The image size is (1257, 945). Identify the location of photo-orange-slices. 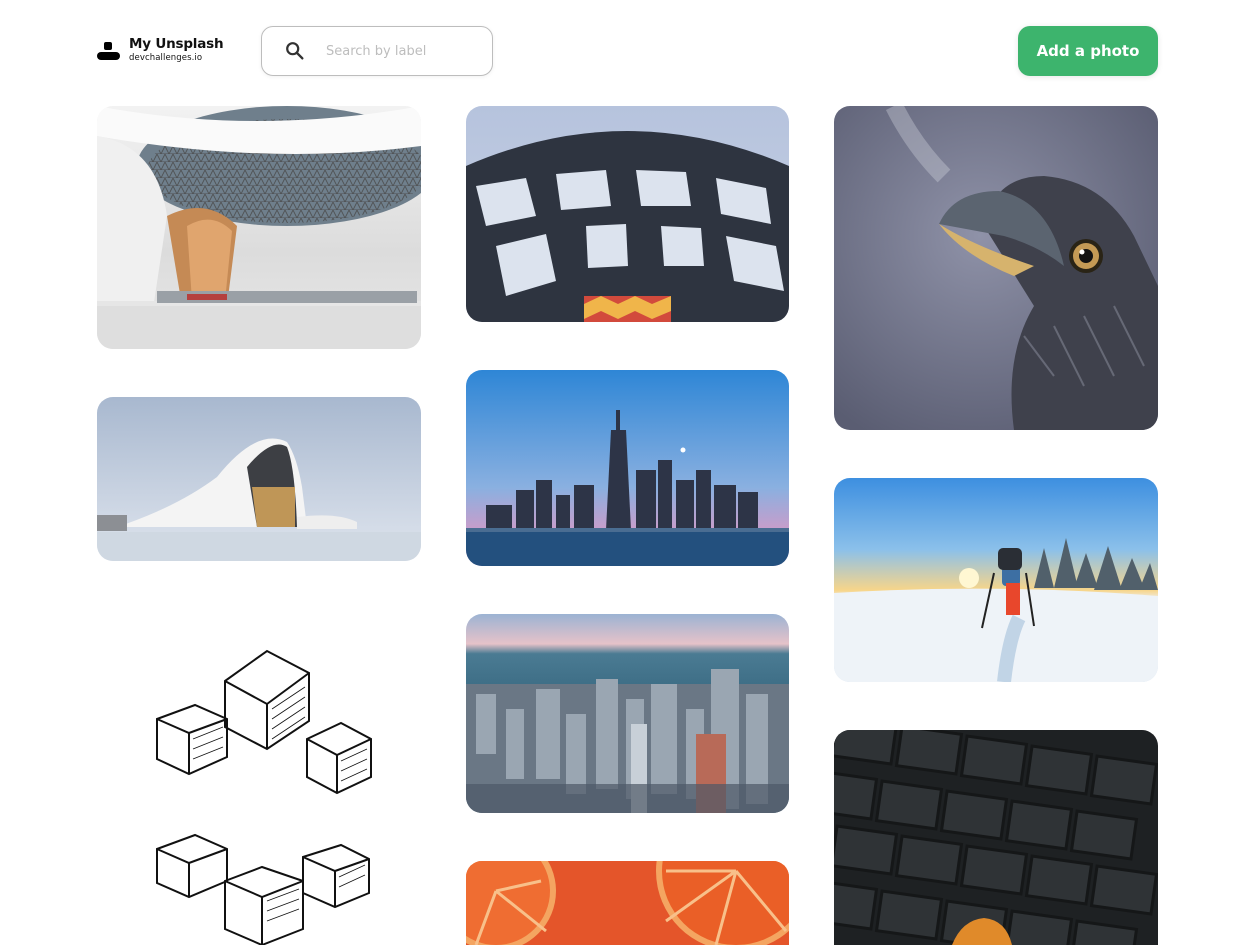
(627, 903).